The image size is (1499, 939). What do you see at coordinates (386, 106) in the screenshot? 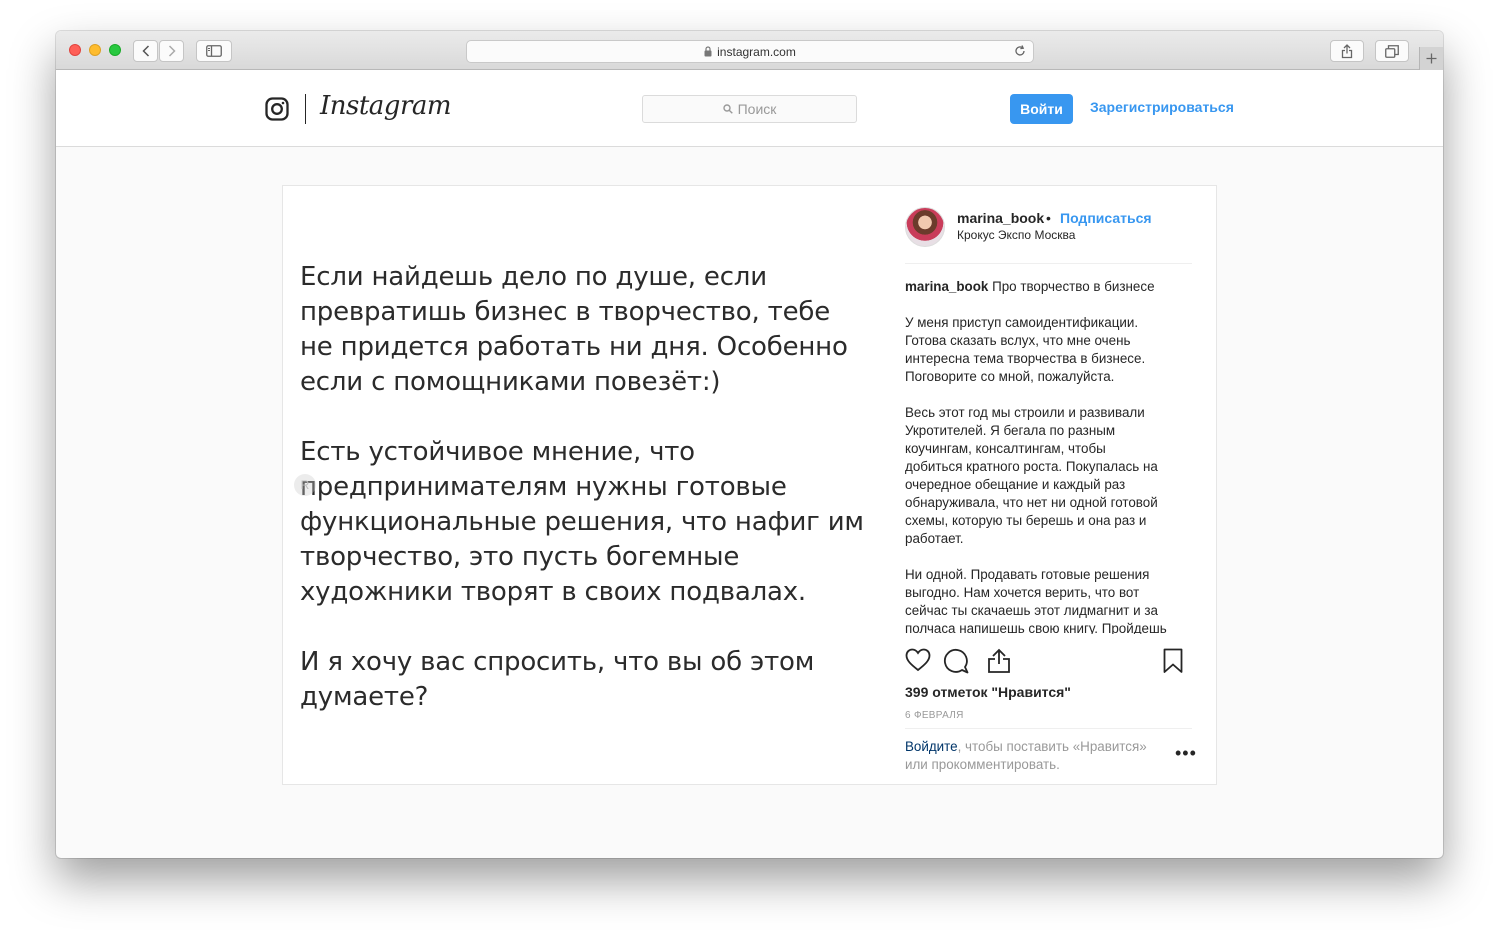
I see `instagram-wordmark: Instagram` at bounding box center [386, 106].